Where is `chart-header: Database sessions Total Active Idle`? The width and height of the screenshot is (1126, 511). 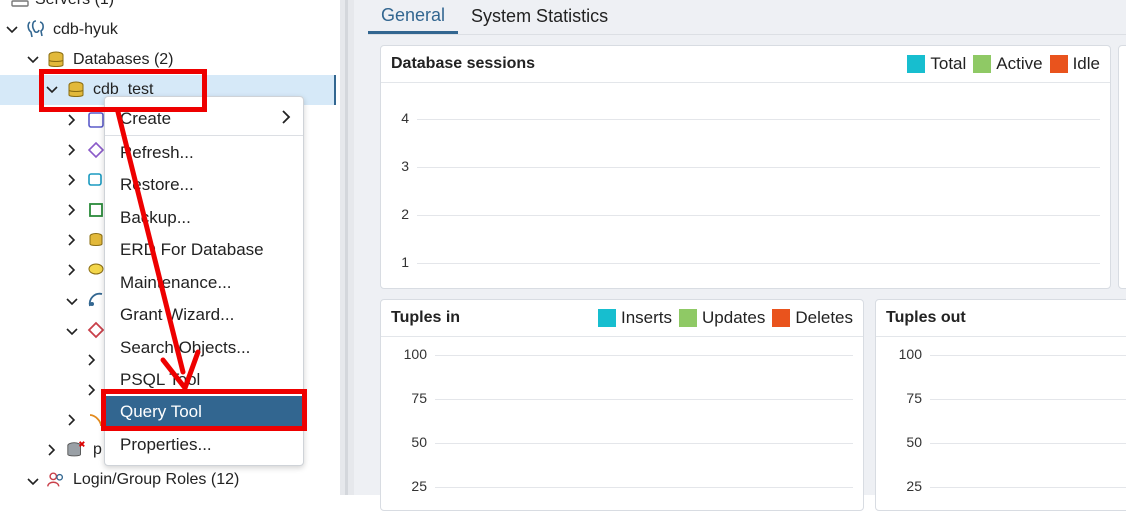
chart-header: Database sessions Total Active Idle is located at coordinates (745, 64).